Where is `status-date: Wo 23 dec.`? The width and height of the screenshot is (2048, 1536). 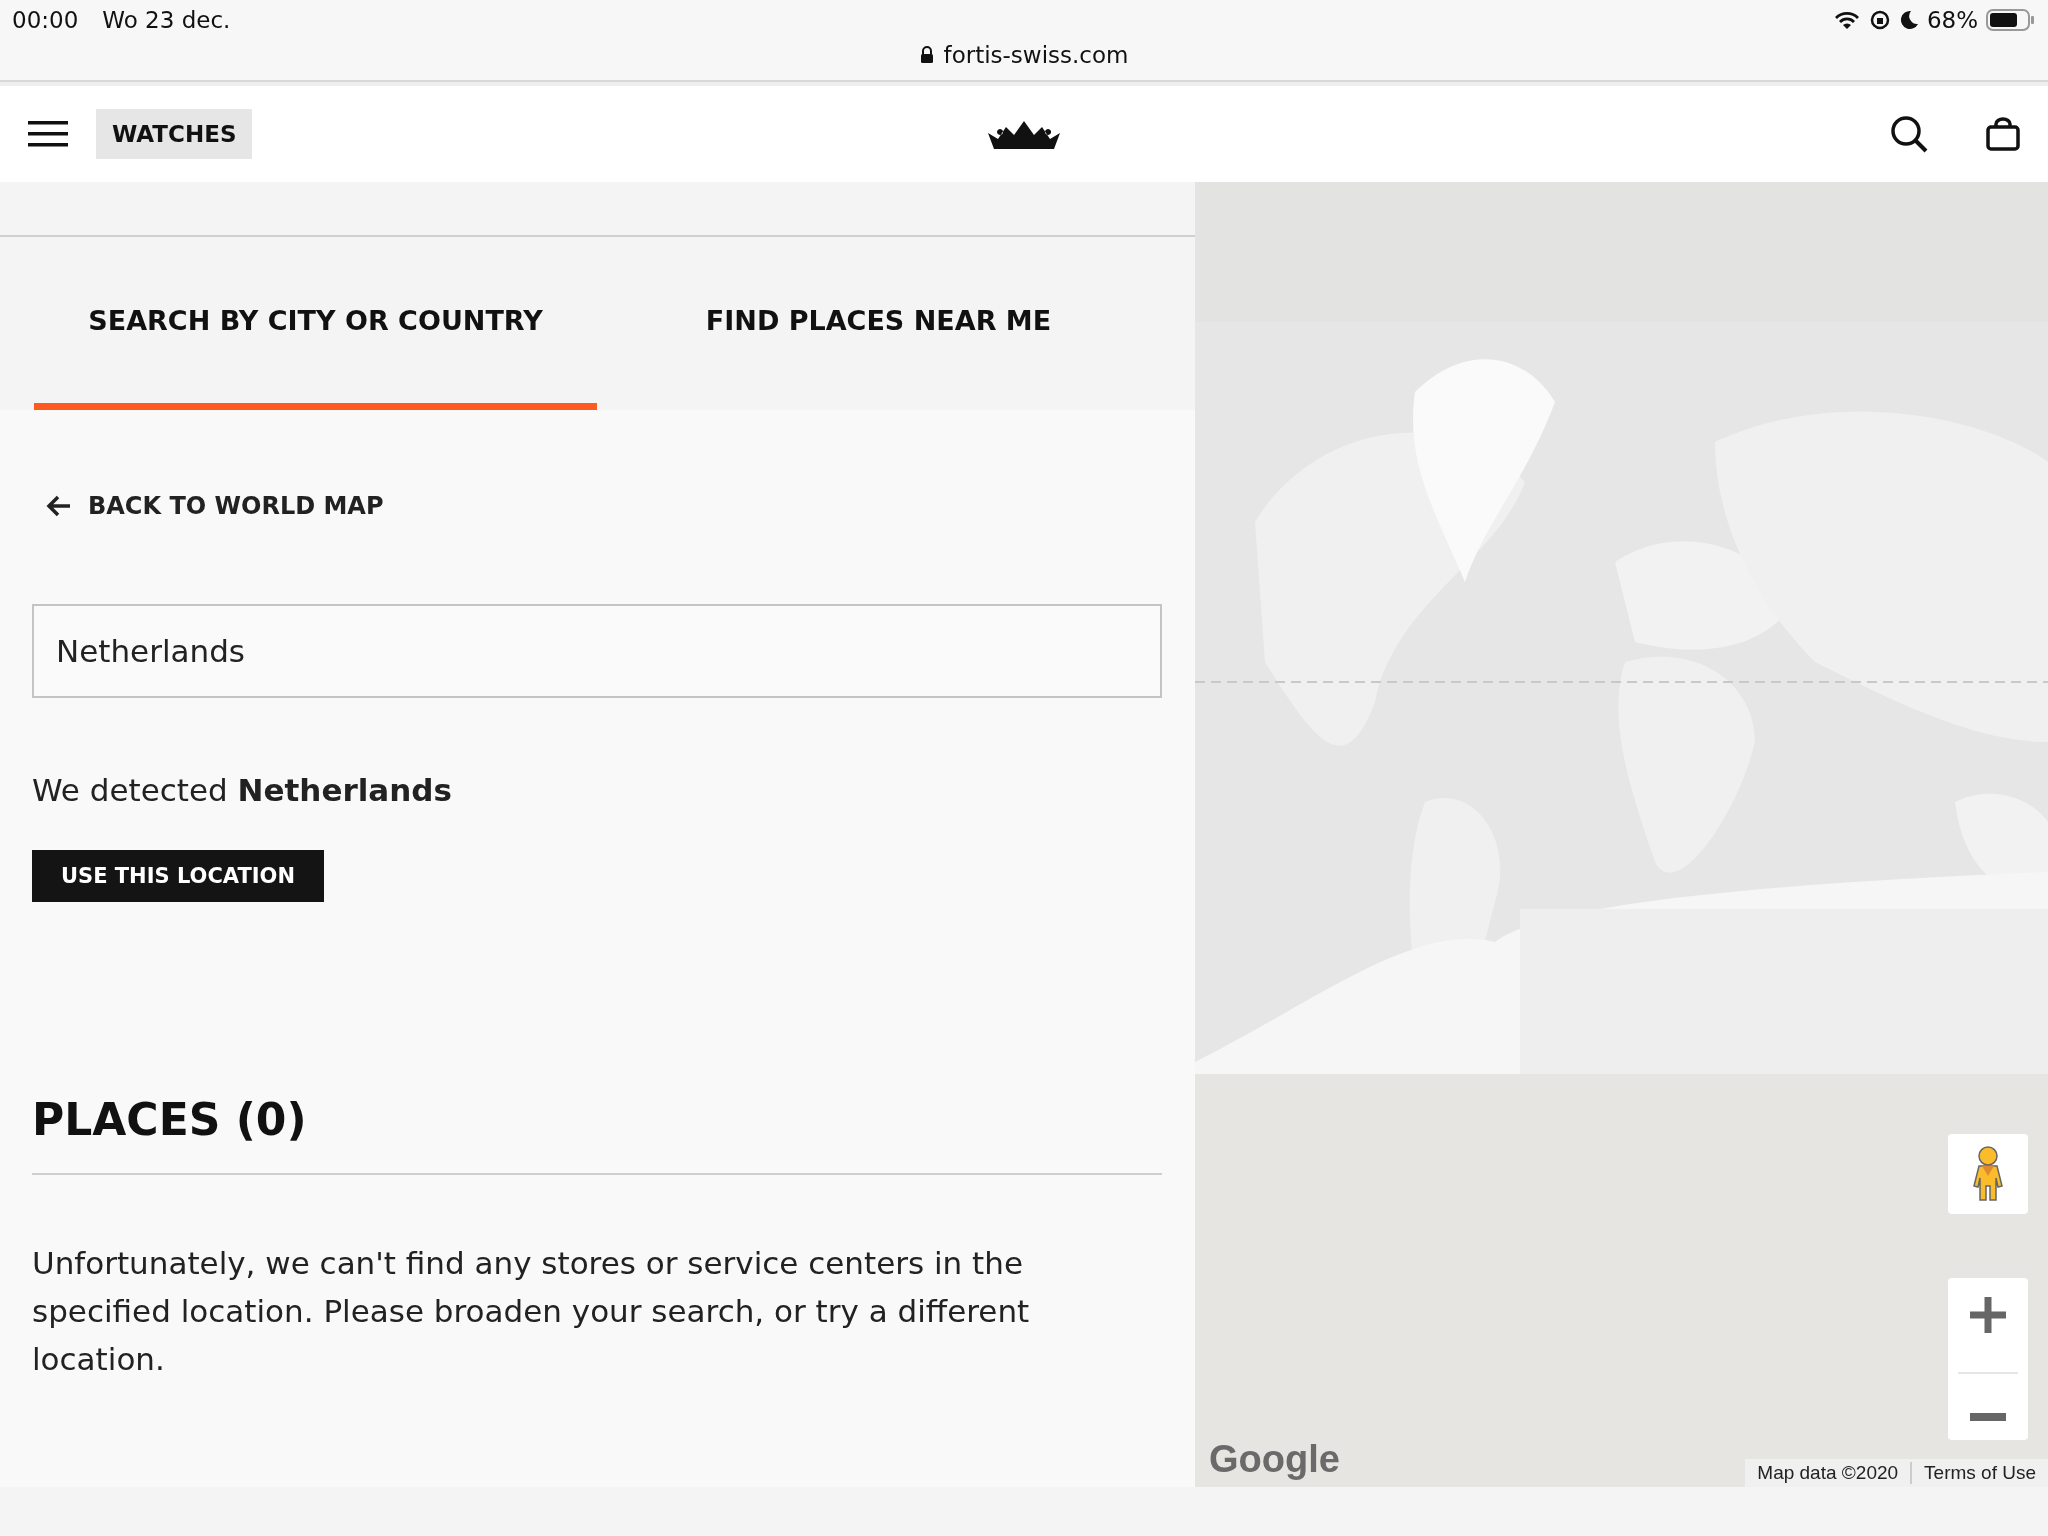 status-date: Wo 23 dec. is located at coordinates (166, 20).